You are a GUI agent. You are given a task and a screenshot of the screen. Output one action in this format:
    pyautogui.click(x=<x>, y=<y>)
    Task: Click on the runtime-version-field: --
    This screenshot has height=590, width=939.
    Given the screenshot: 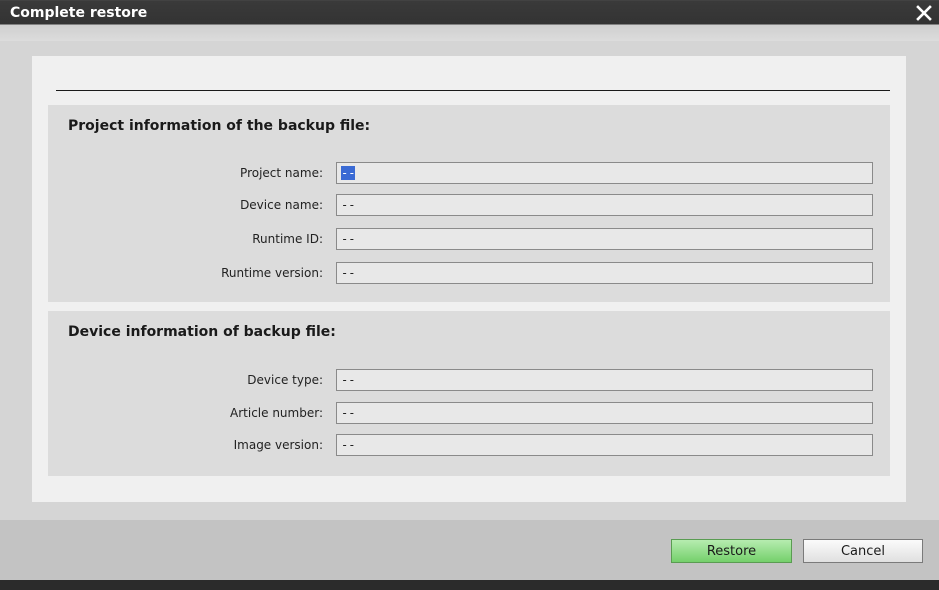 What is the action you would take?
    pyautogui.click(x=604, y=273)
    